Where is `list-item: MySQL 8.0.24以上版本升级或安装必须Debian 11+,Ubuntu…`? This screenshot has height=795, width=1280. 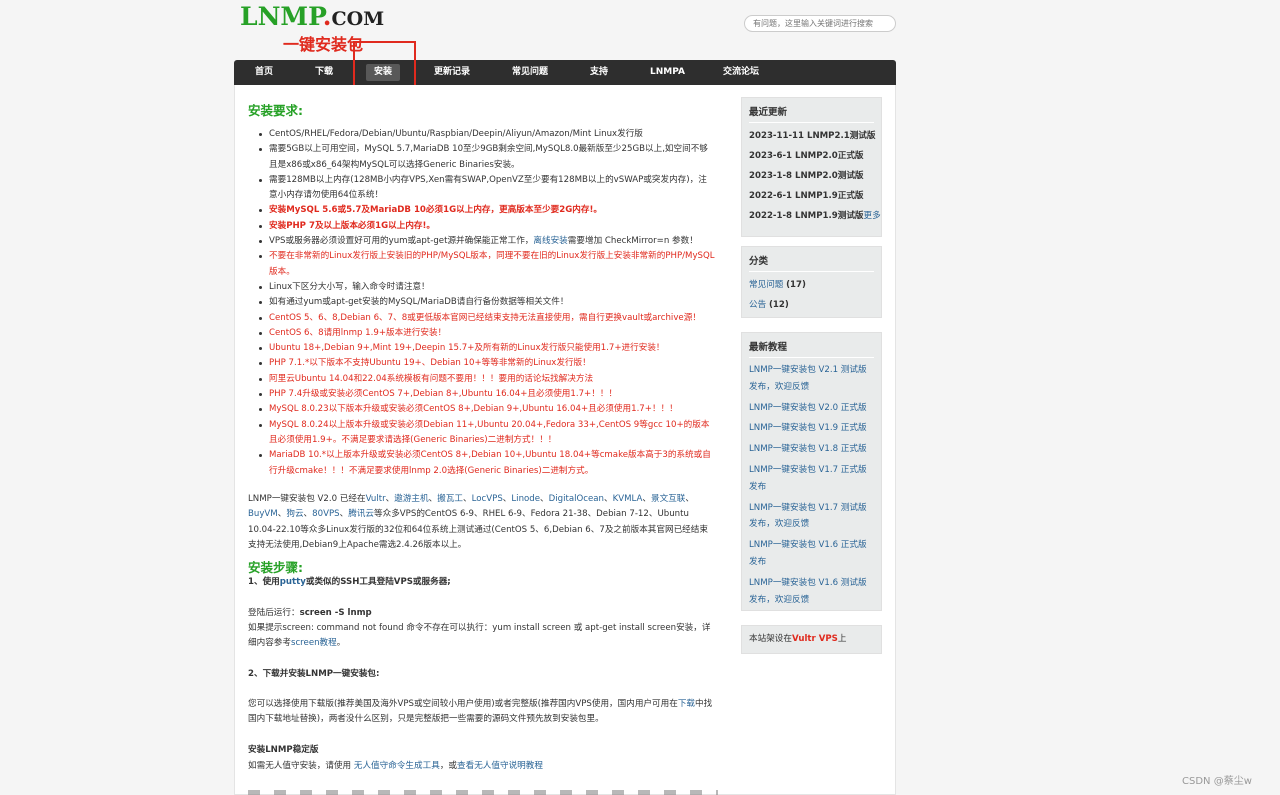
list-item: MySQL 8.0.24以上版本升级或安装必须Debian 11+,Ubuntu… is located at coordinates (487, 433).